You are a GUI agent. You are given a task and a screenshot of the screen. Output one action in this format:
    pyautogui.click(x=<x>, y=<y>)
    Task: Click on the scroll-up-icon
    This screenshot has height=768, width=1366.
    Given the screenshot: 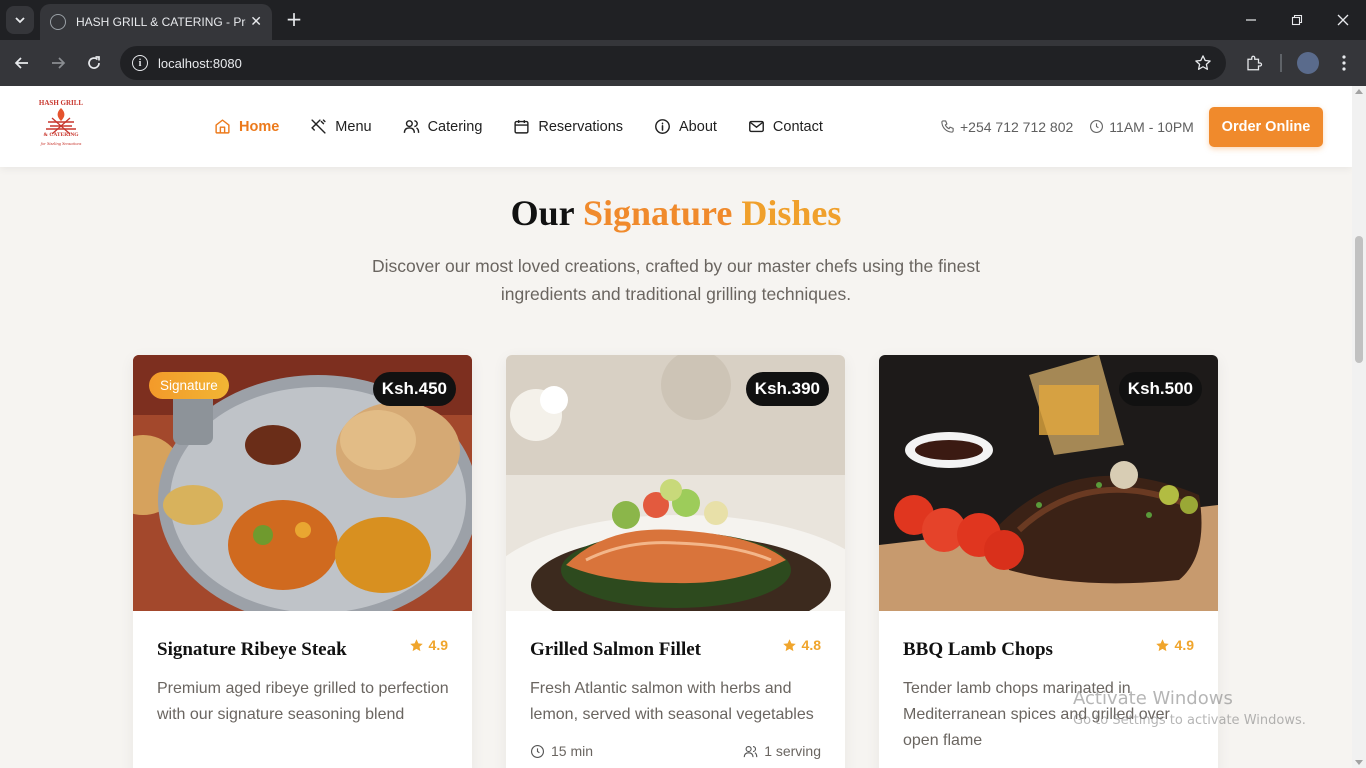 What is the action you would take?
    pyautogui.click(x=1359, y=91)
    